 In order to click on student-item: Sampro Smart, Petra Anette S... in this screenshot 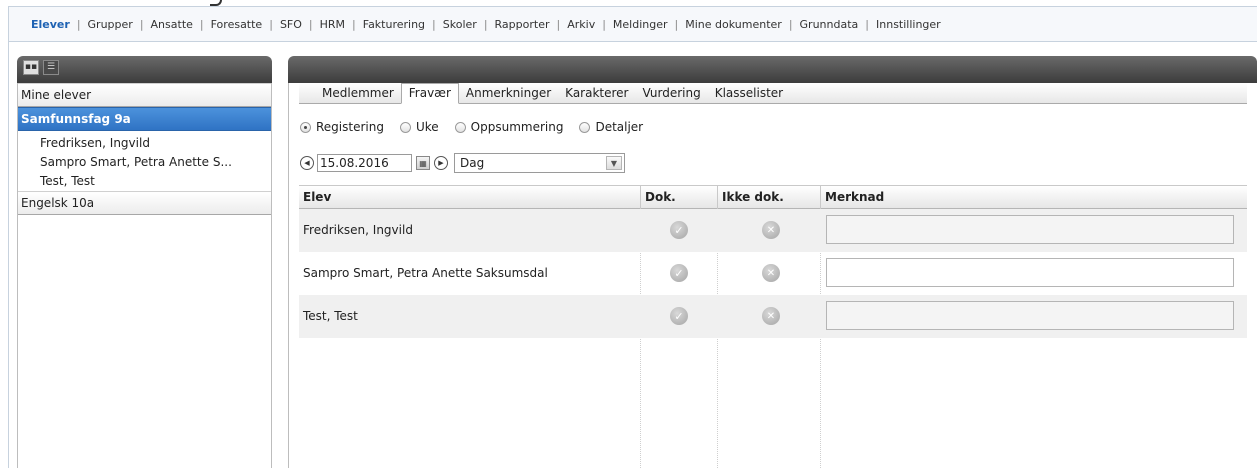, I will do `click(144, 162)`.